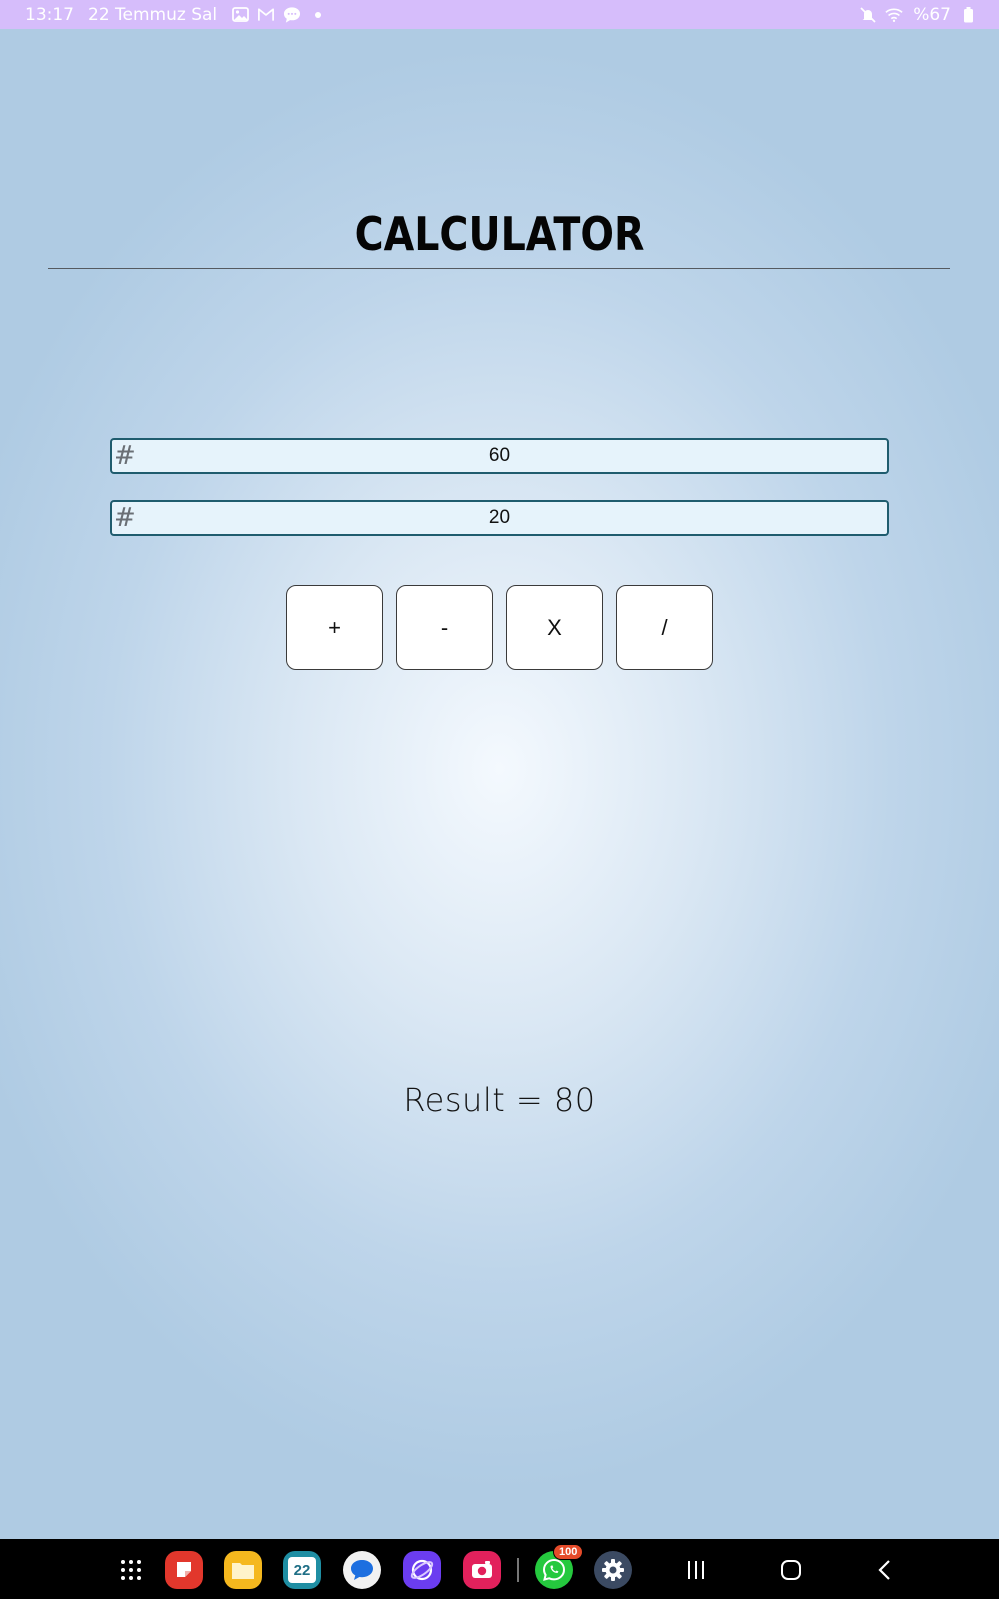  Describe the element at coordinates (664, 627) in the screenshot. I see `divide-button: /` at that location.